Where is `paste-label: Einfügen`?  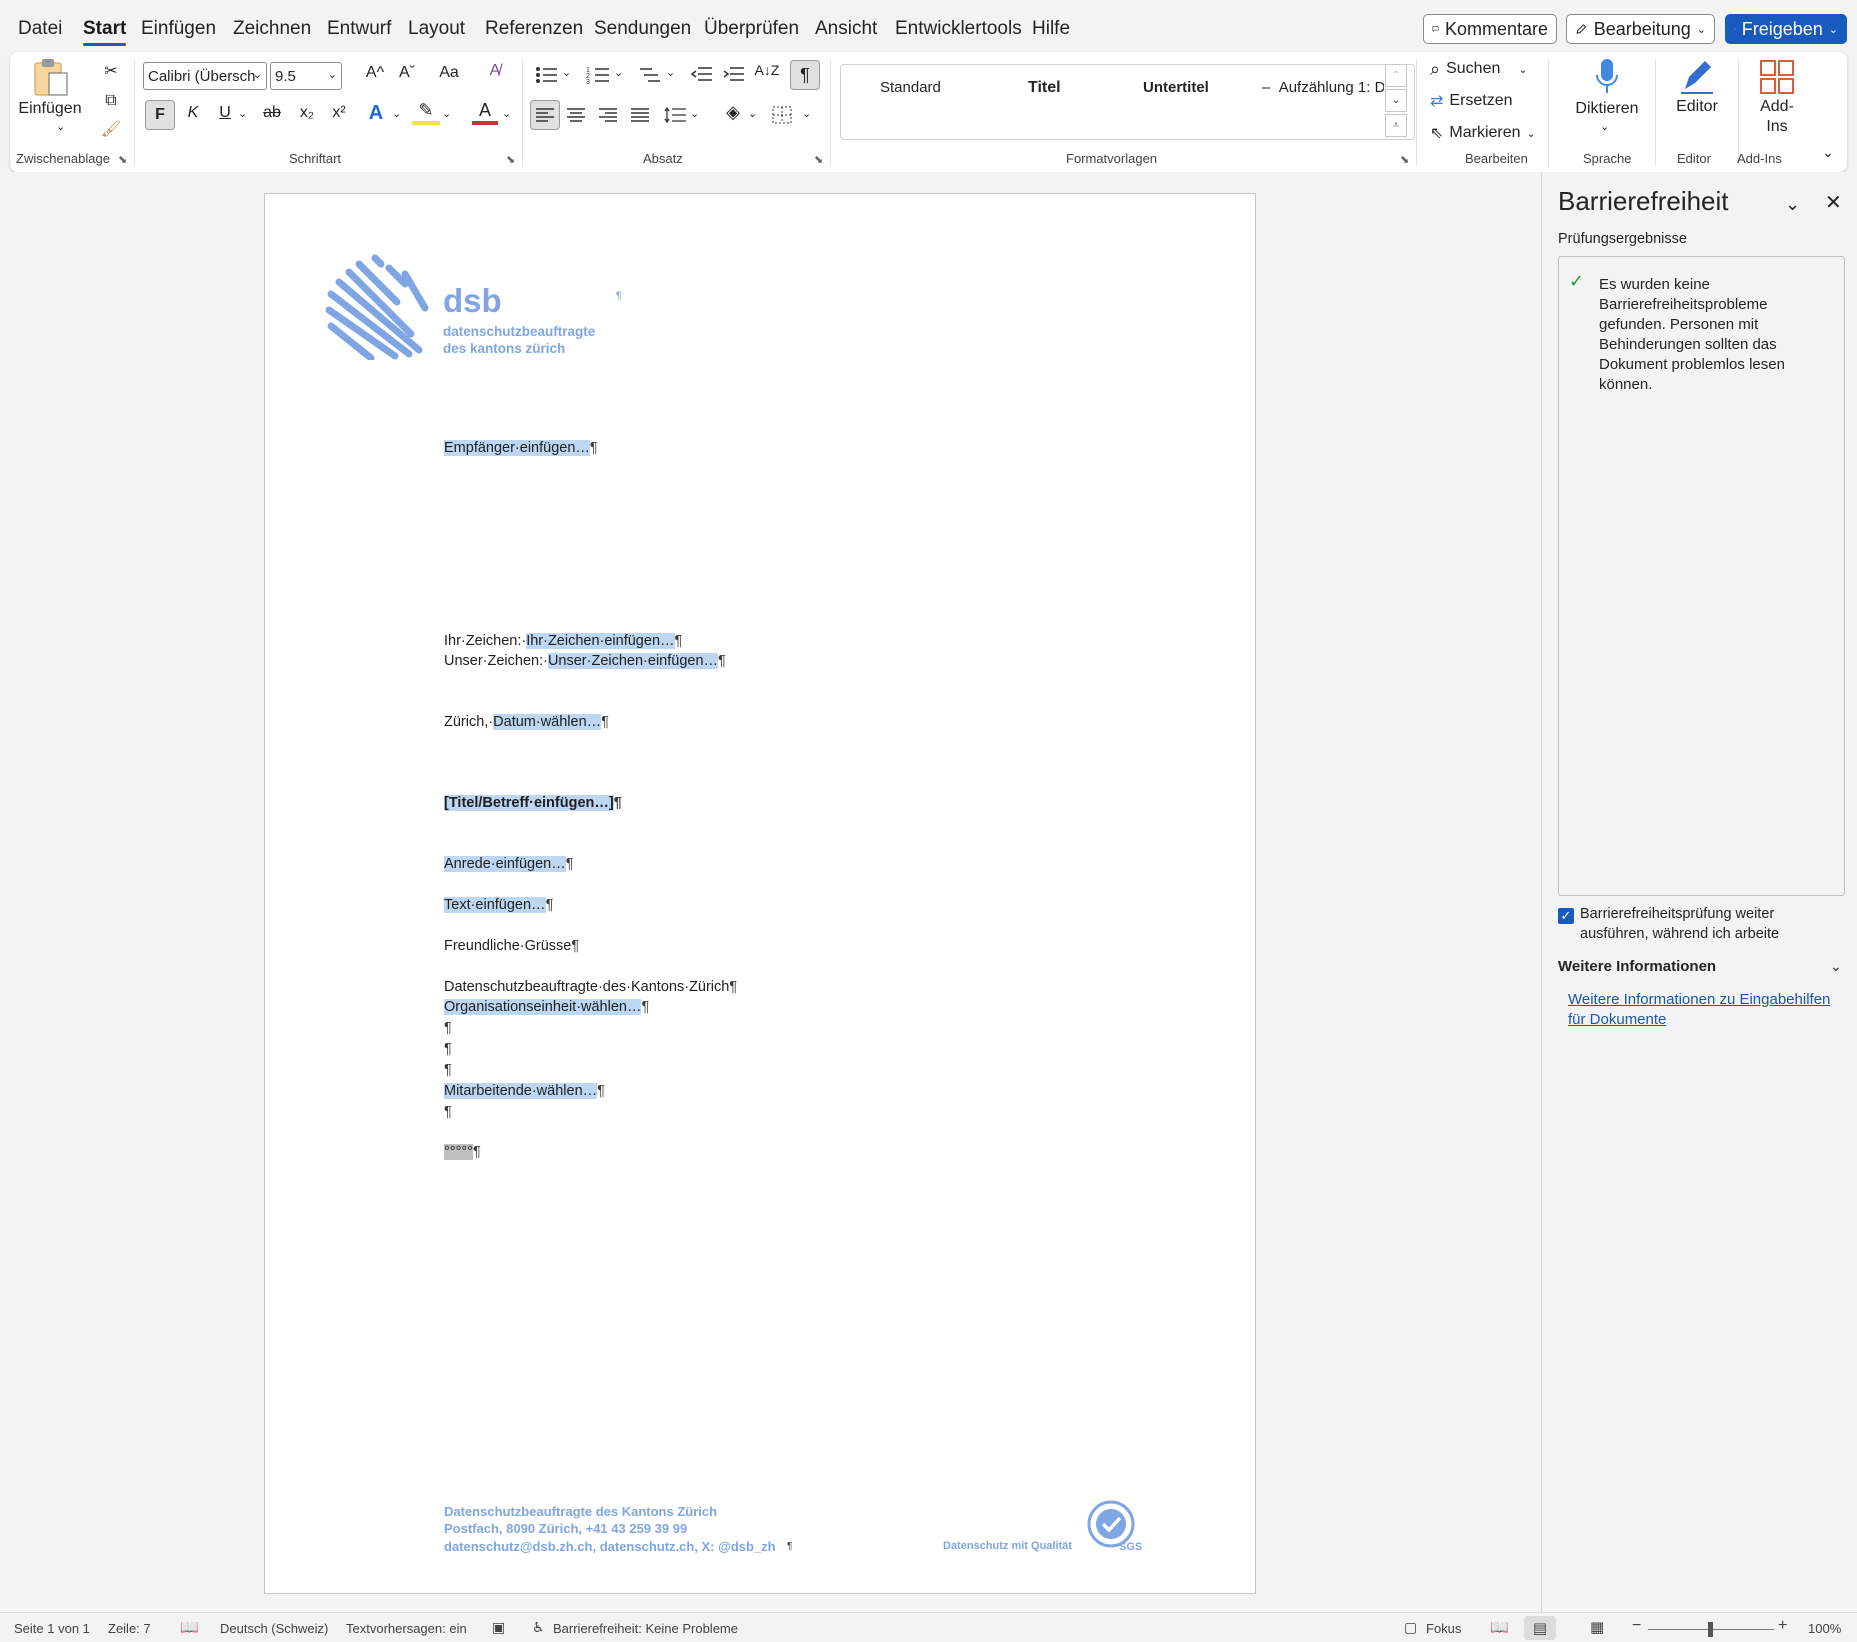 paste-label: Einfügen is located at coordinates (49, 109).